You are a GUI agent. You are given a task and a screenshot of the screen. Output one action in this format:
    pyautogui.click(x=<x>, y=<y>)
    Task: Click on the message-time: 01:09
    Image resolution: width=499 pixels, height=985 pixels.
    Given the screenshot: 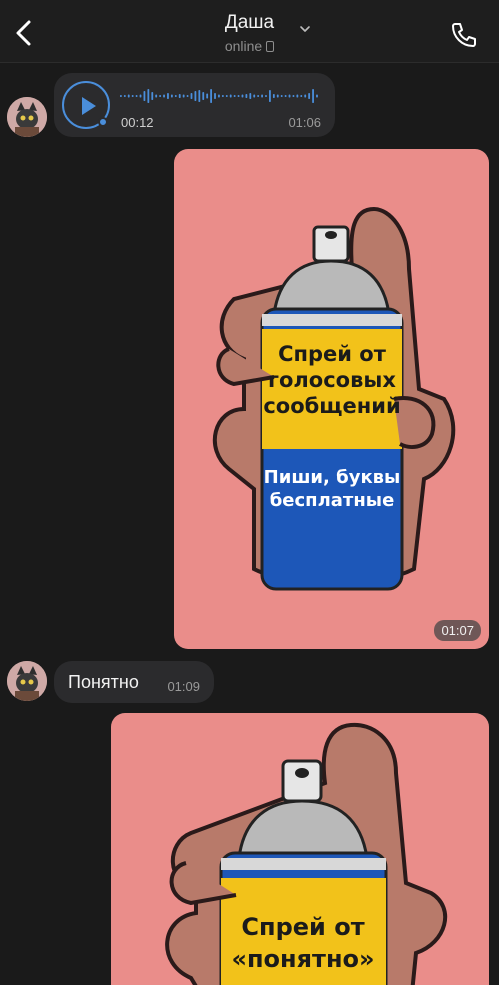 What is the action you would take?
    pyautogui.click(x=183, y=686)
    